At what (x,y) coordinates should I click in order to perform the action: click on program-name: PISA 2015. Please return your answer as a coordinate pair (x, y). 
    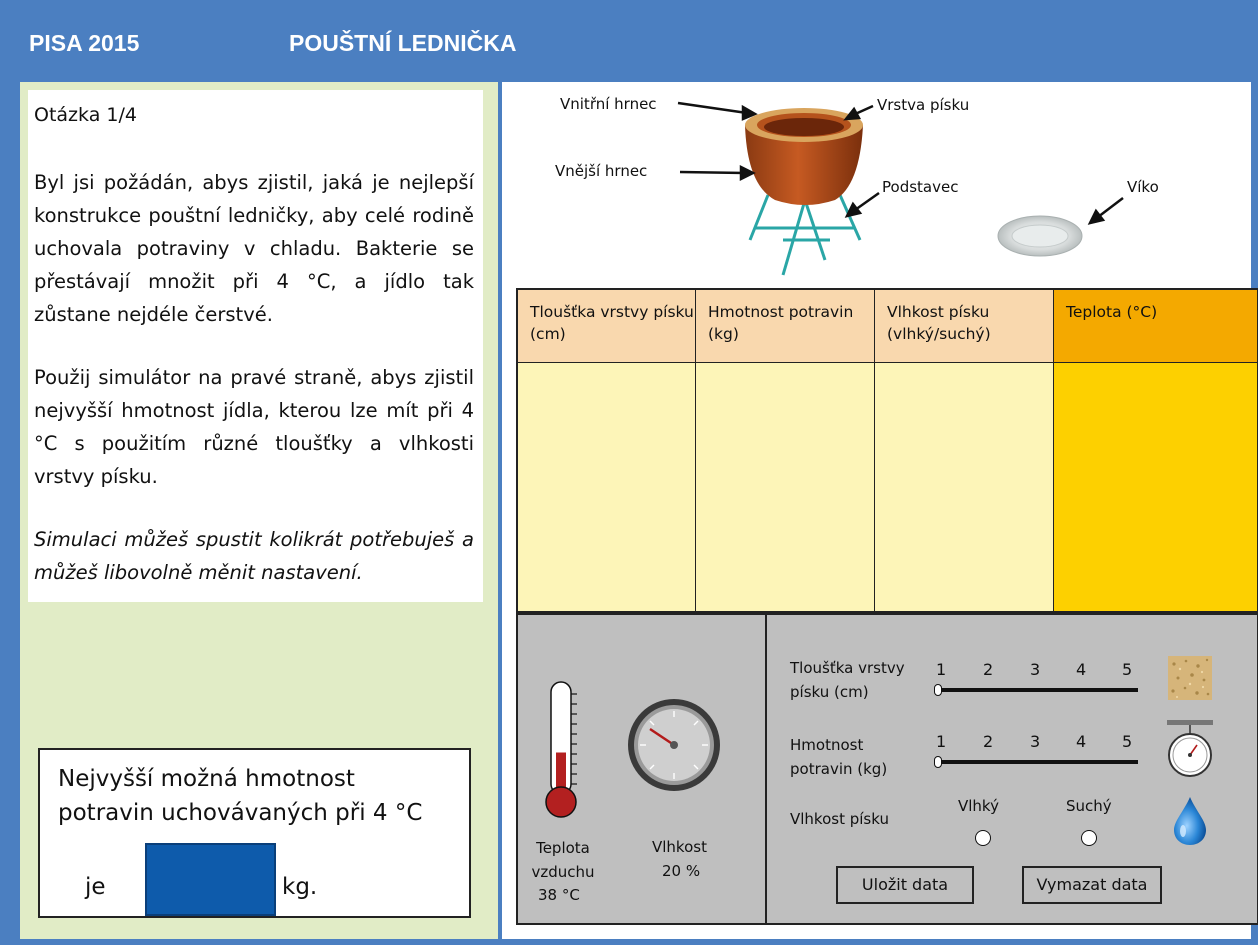
    Looking at the image, I should click on (84, 43).